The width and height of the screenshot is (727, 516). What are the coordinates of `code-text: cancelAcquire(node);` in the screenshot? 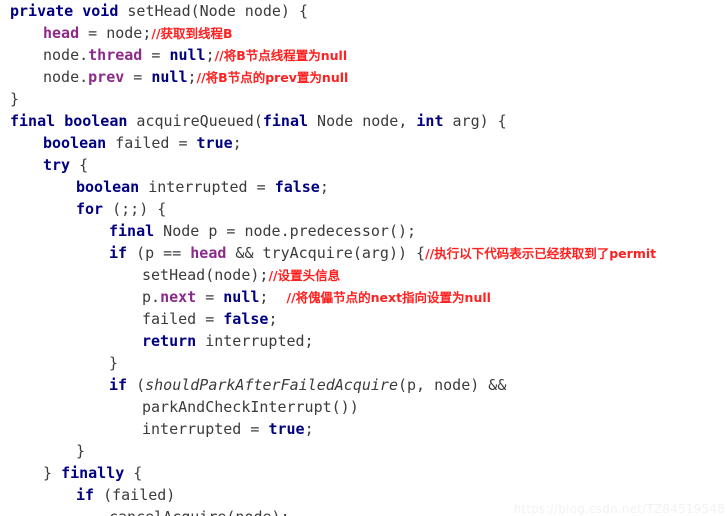 It's located at (199, 512).